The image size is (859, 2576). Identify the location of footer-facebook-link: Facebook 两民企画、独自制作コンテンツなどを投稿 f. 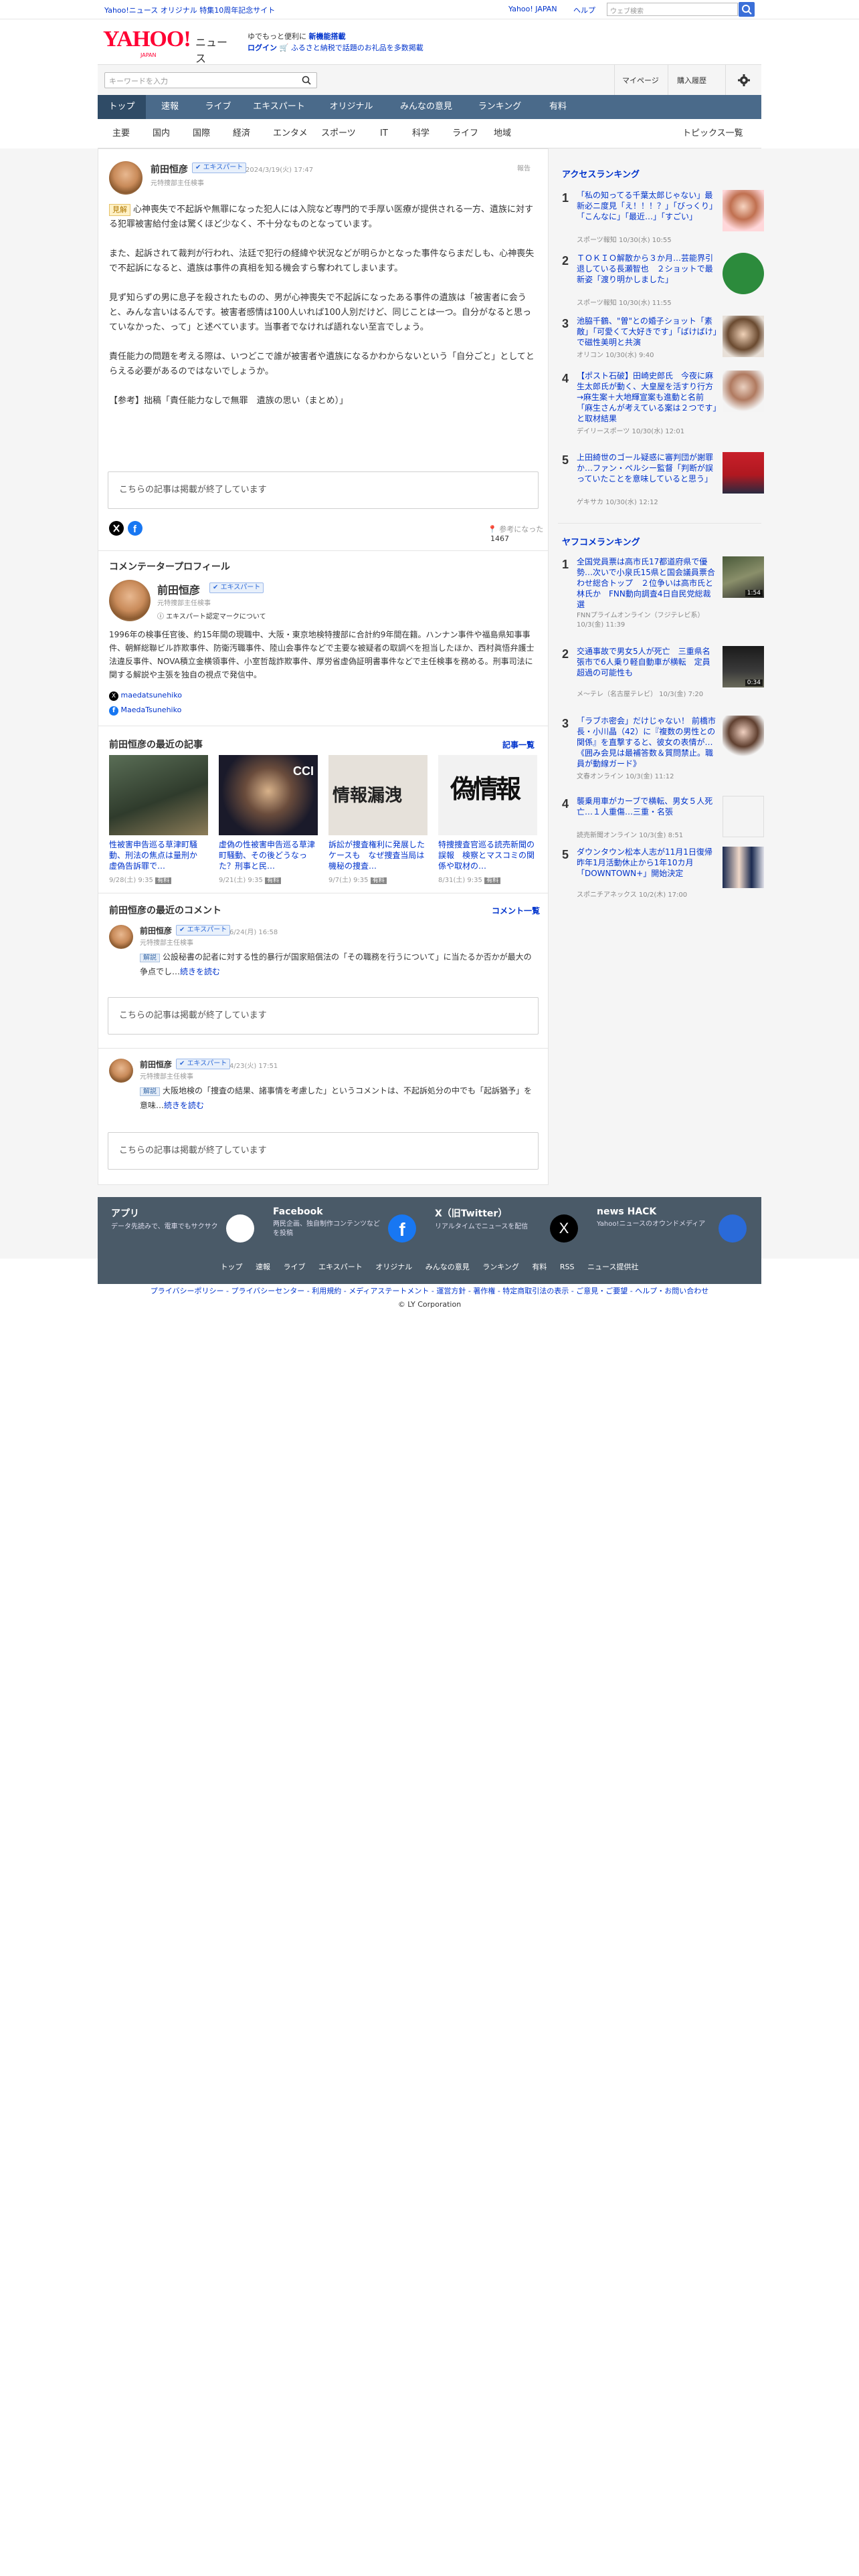
(346, 1227).